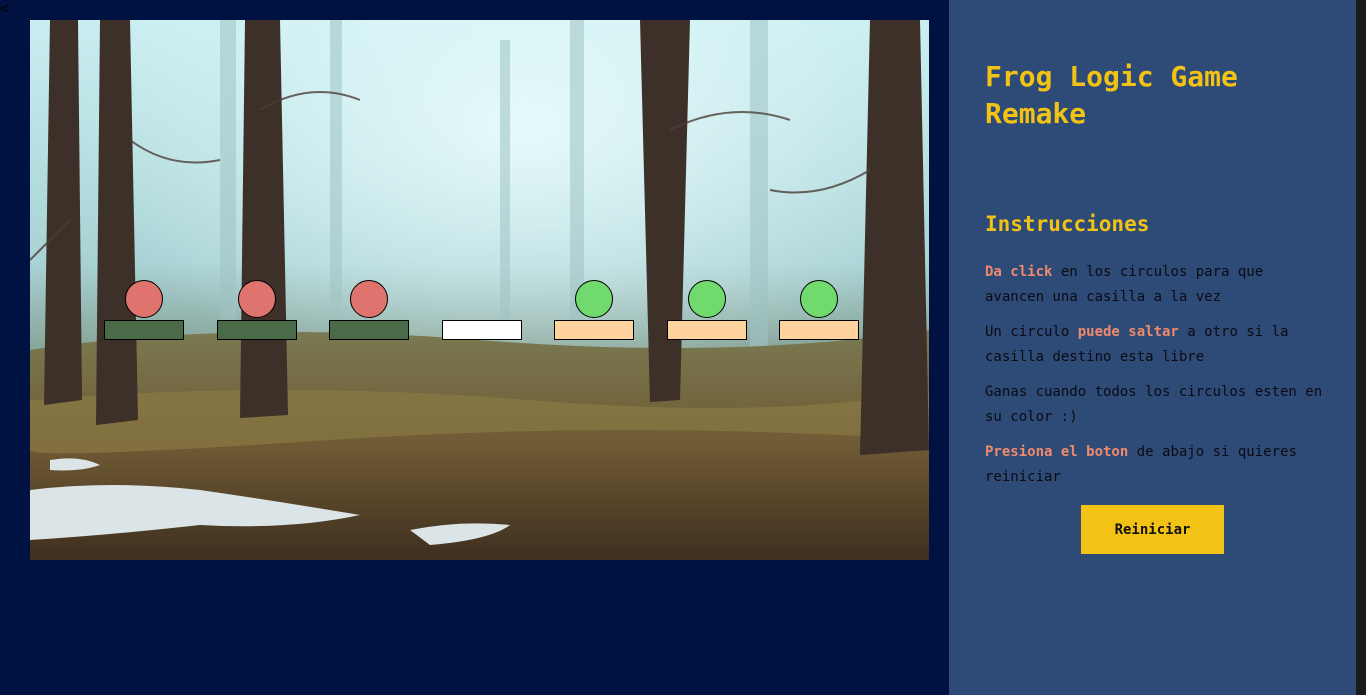 This screenshot has width=1366, height=695. I want to click on restart-button: Reiniciar, so click(1152, 529).